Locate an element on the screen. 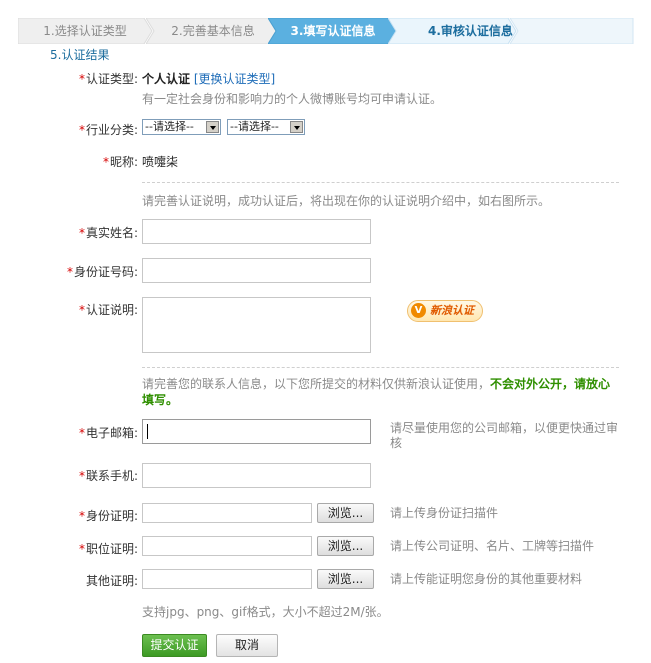  text-cursor is located at coordinates (147, 431).